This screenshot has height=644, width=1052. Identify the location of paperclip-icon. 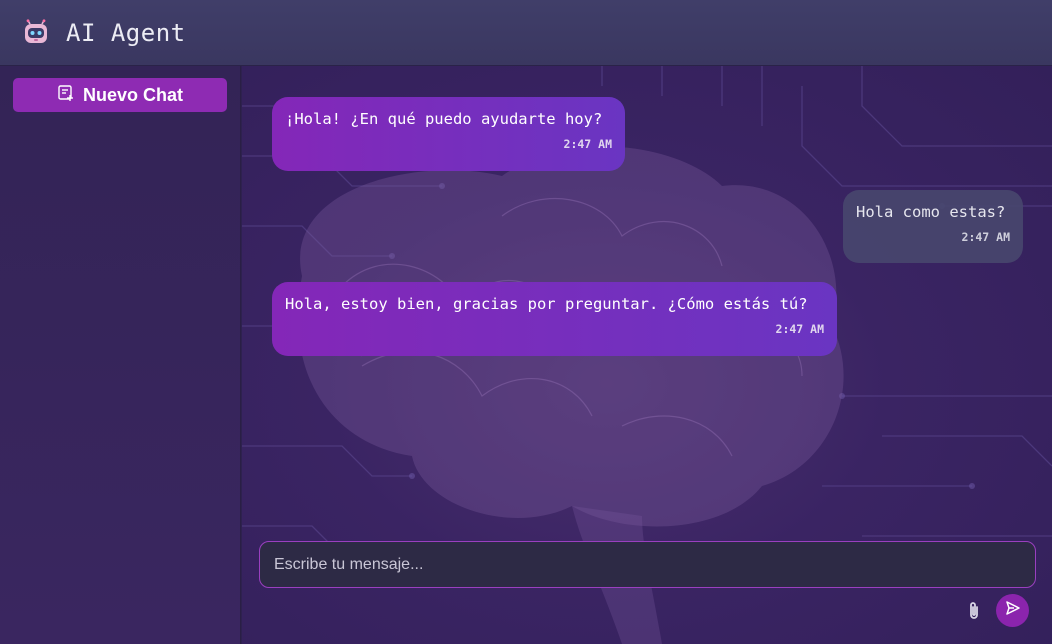
(974, 611).